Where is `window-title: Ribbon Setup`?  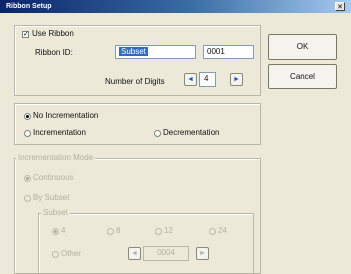 window-title: Ribbon Setup is located at coordinates (29, 6).